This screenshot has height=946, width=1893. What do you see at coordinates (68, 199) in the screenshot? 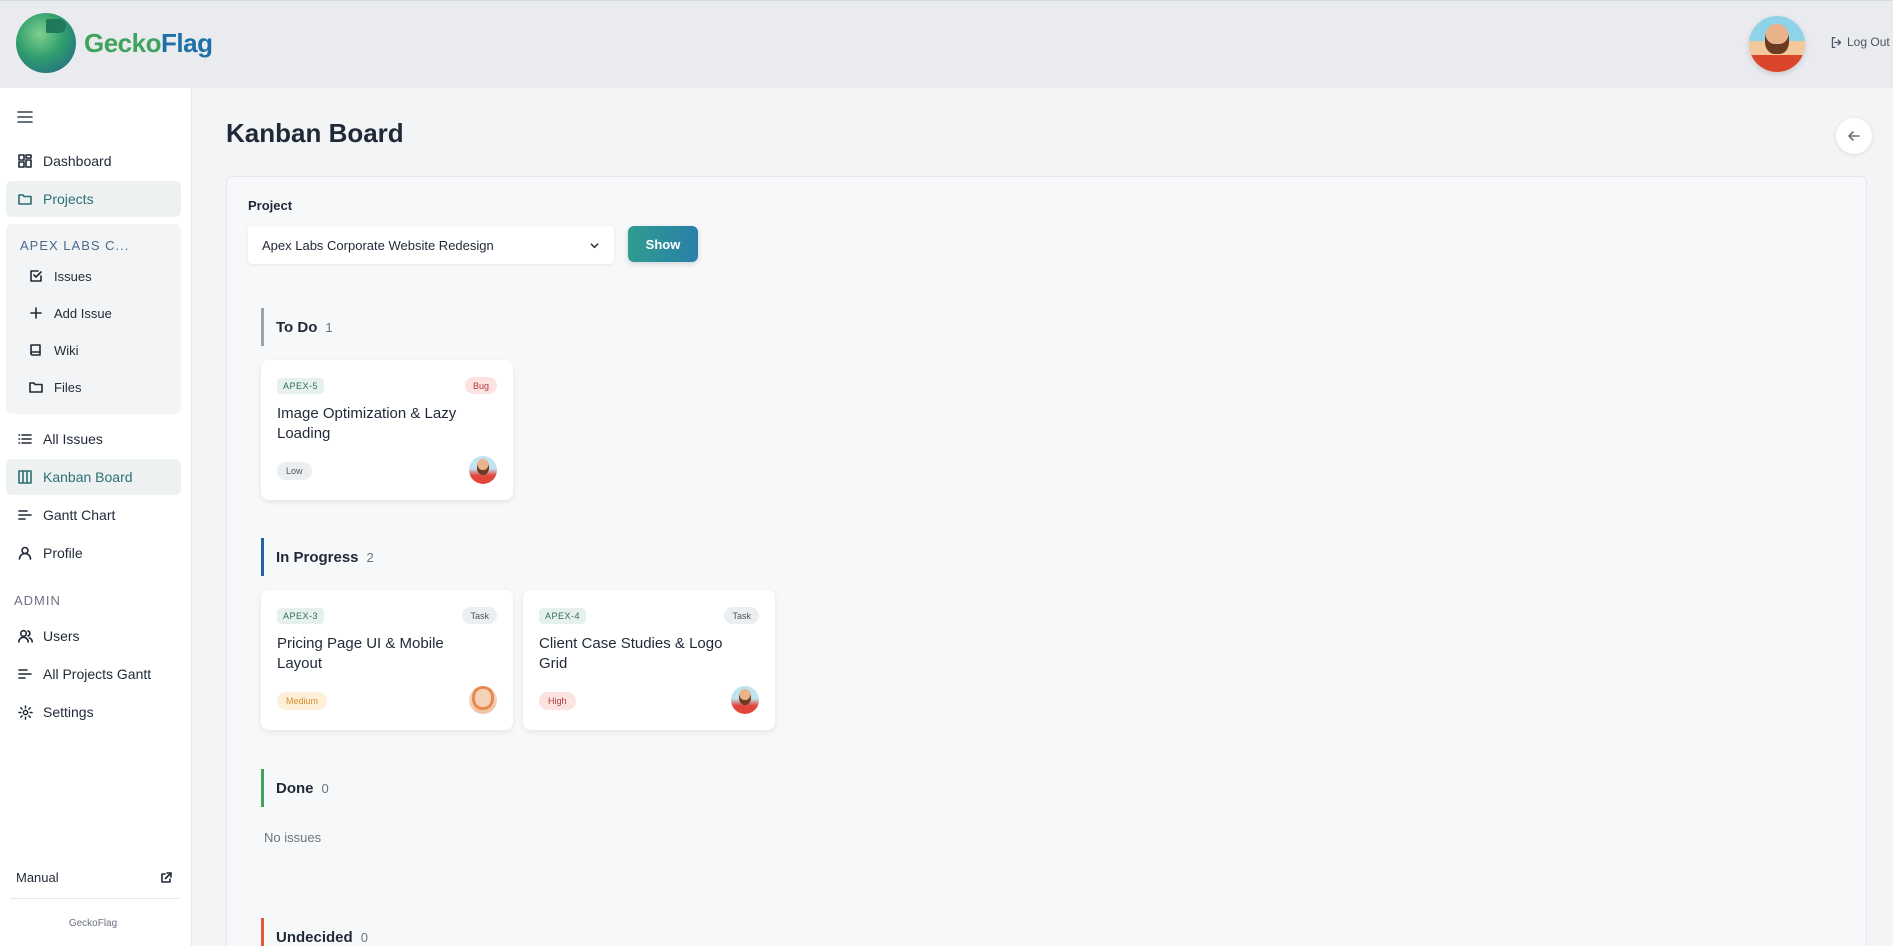
I see `sidebar-item-label: Projects` at bounding box center [68, 199].